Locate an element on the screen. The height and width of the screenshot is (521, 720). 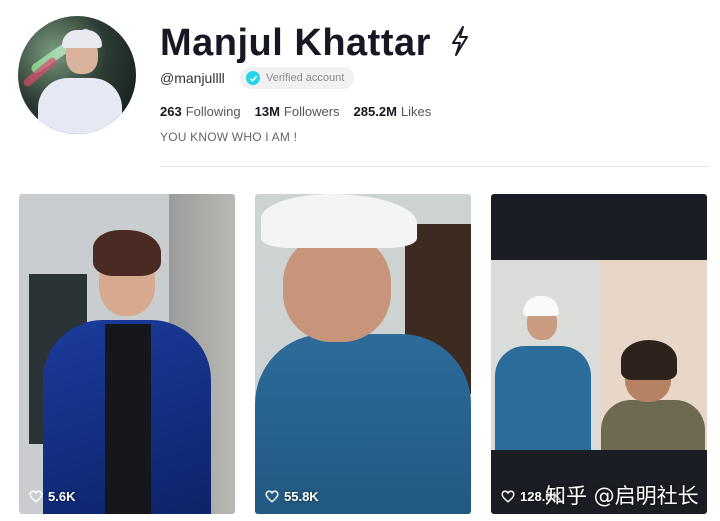
verified-check-icon is located at coordinates (253, 78).